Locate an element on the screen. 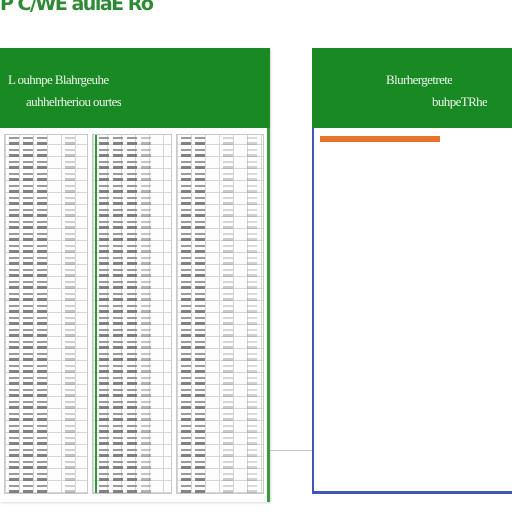 The width and height of the screenshot is (512, 512). spreadsheet-grid-a is located at coordinates (46, 314).